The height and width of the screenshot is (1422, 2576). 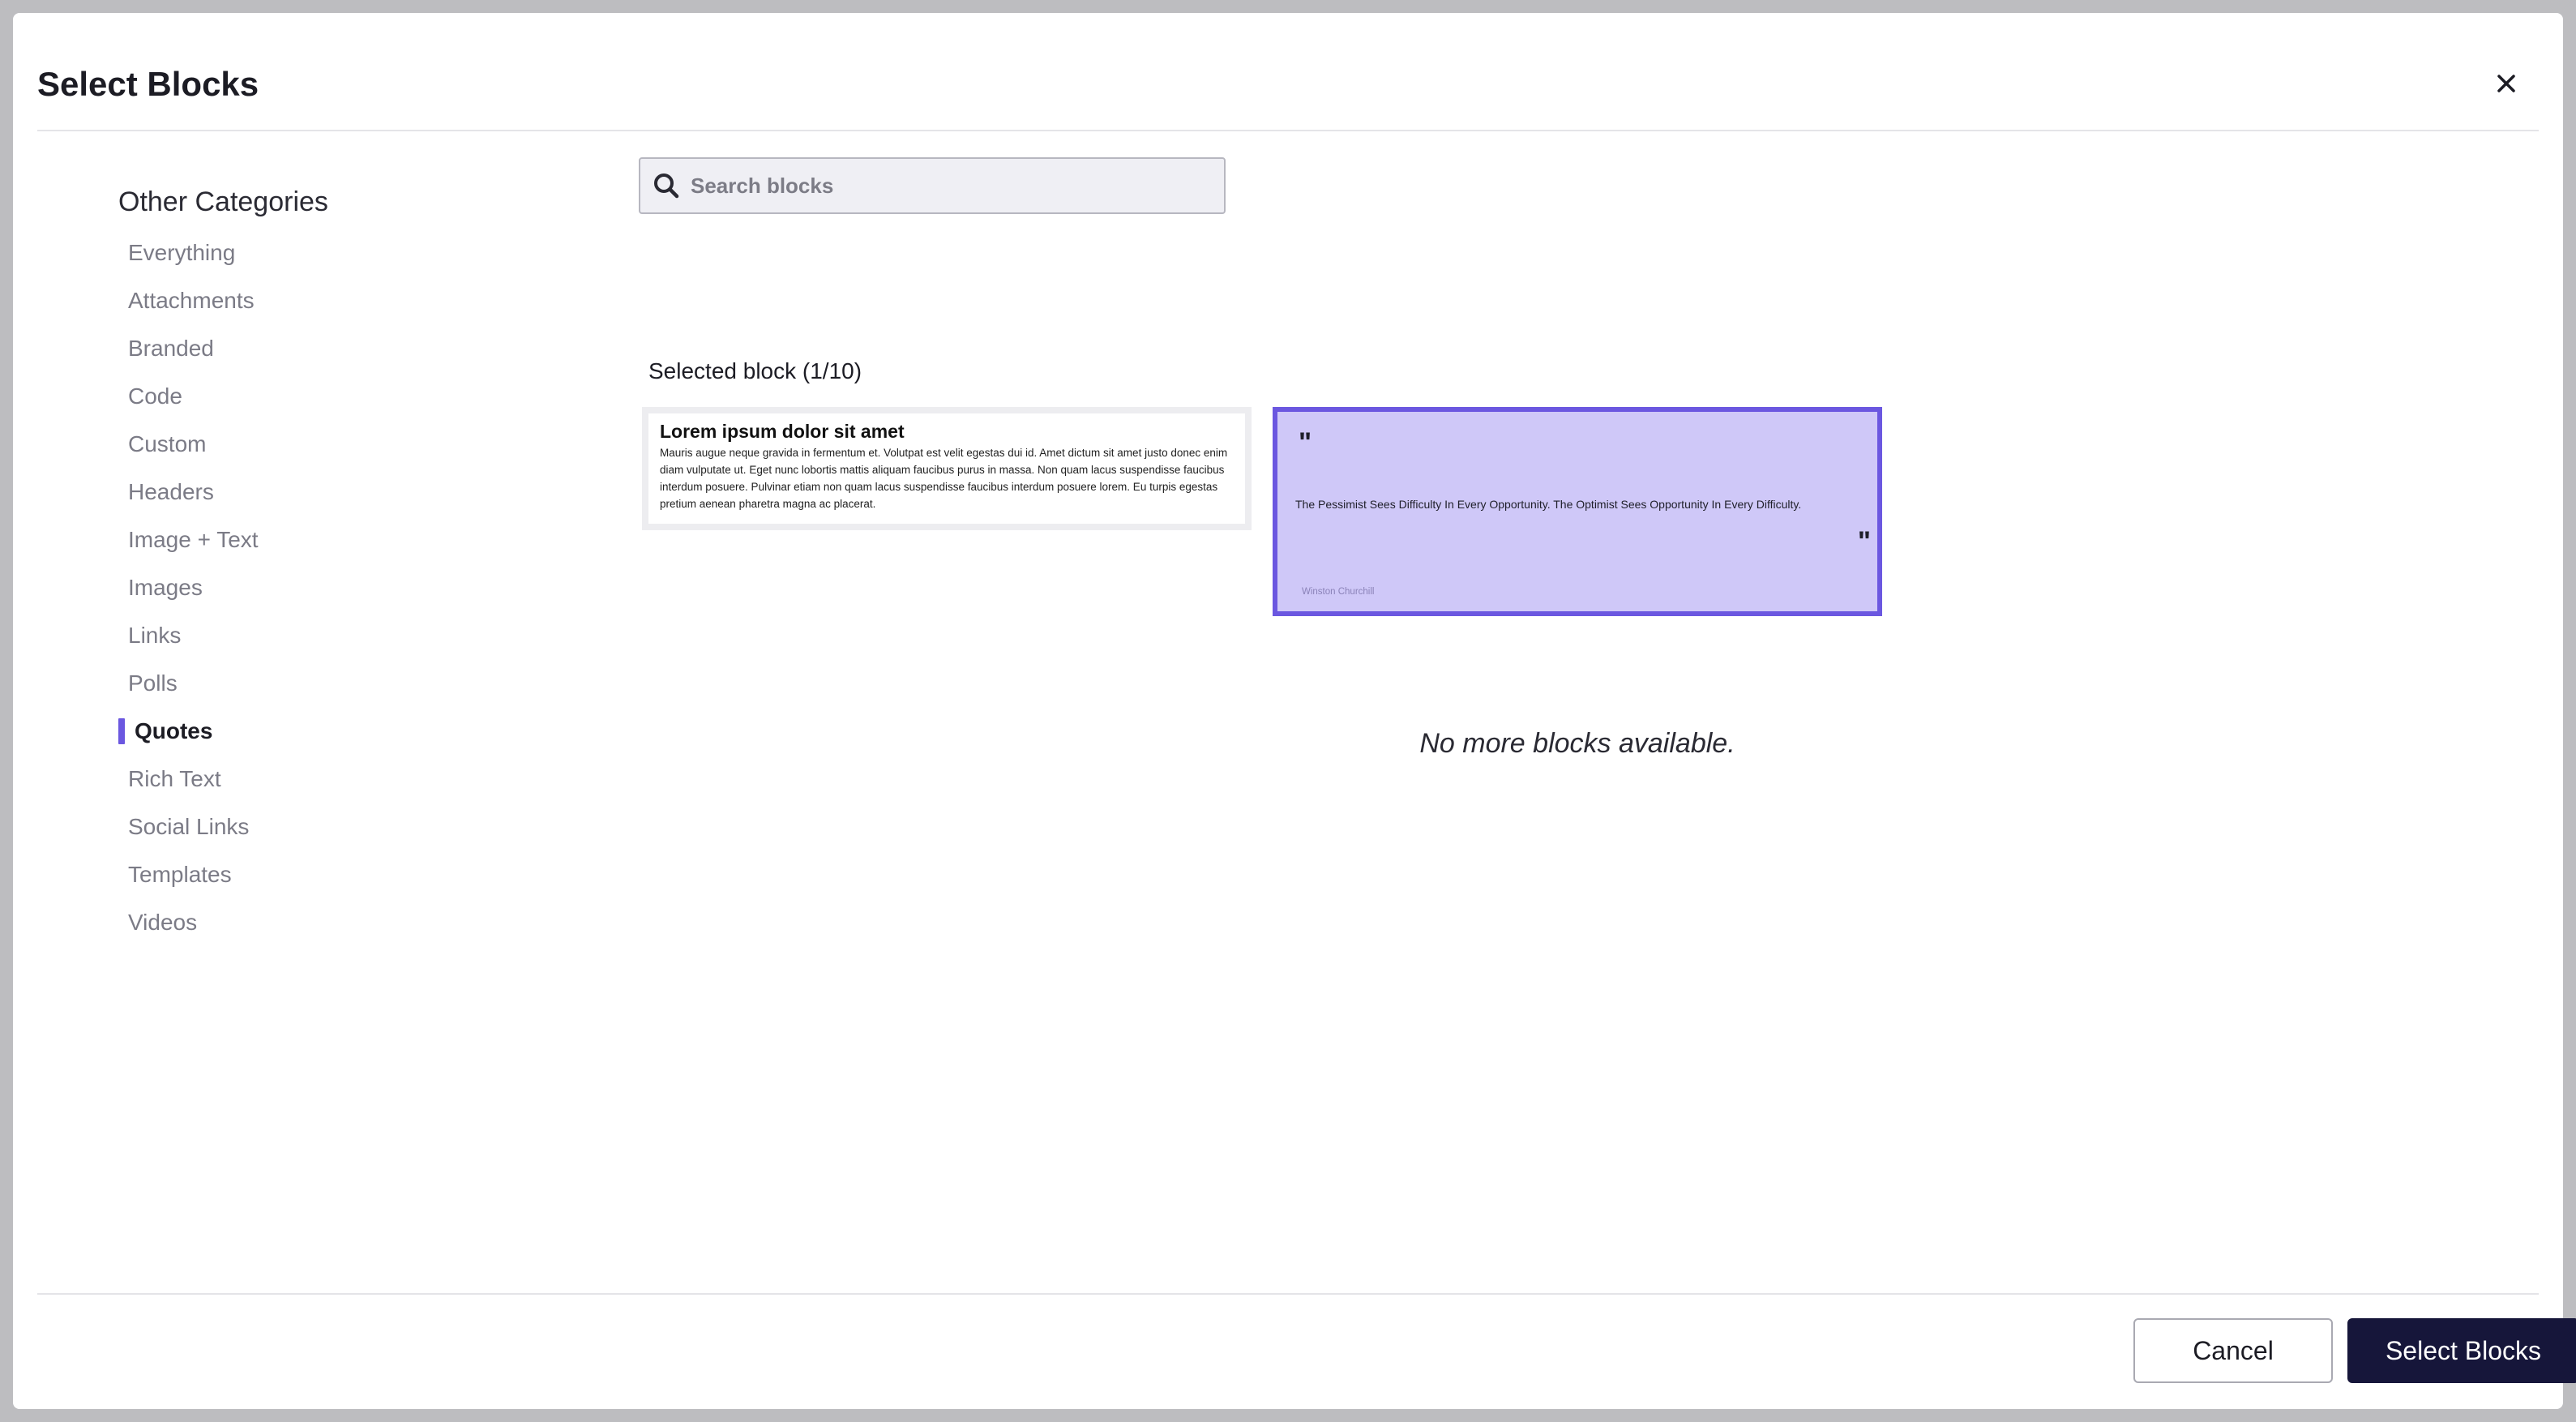 I want to click on cancel-button: Cancel, so click(x=2233, y=1351).